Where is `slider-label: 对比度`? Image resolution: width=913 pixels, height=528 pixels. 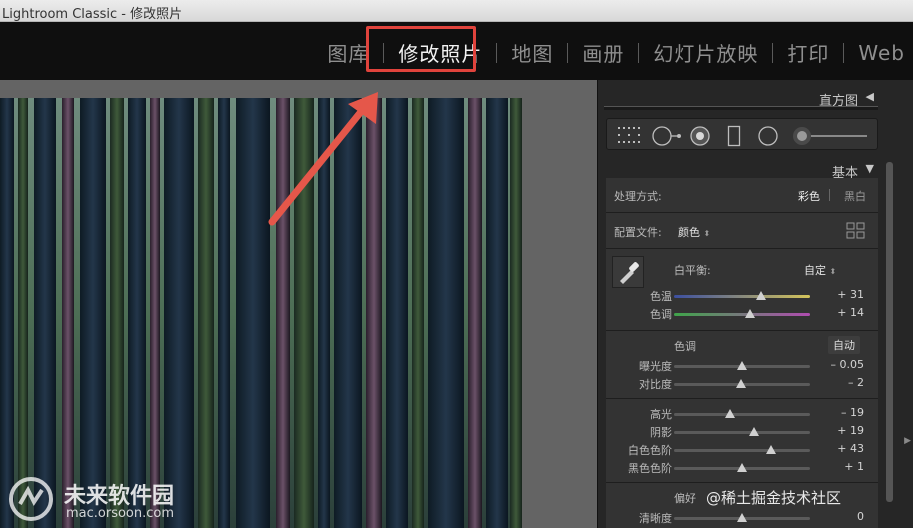 slider-label: 对比度 is located at coordinates (655, 384).